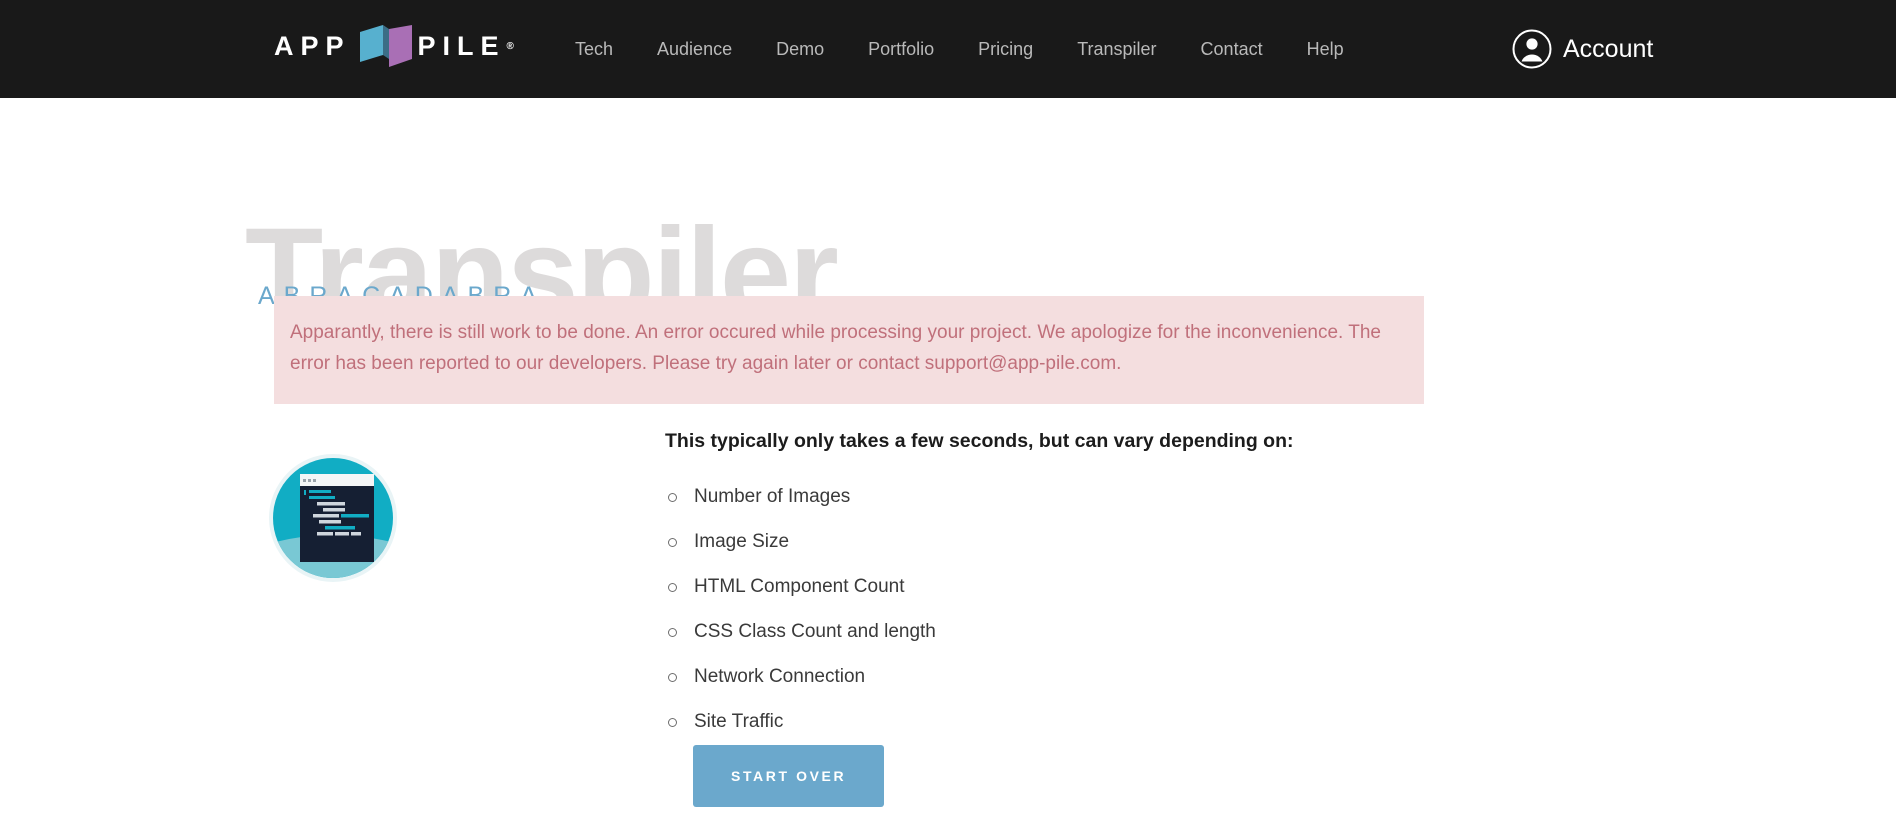 The width and height of the screenshot is (1896, 826). Describe the element at coordinates (1325, 49) in the screenshot. I see `nav-item-help: Help` at that location.